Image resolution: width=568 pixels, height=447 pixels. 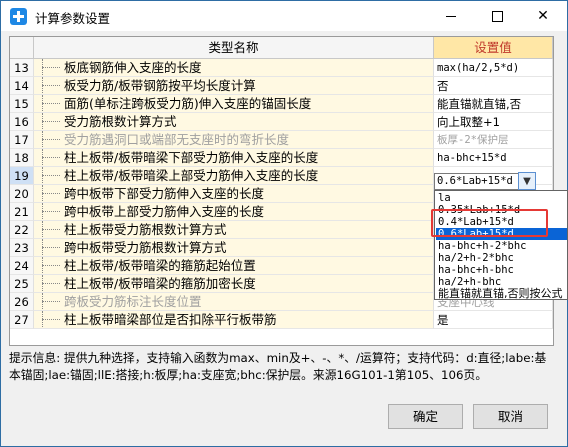 I want to click on row-label: 柱上板带/板带暗梁的箍筋起始位置, so click(x=160, y=265).